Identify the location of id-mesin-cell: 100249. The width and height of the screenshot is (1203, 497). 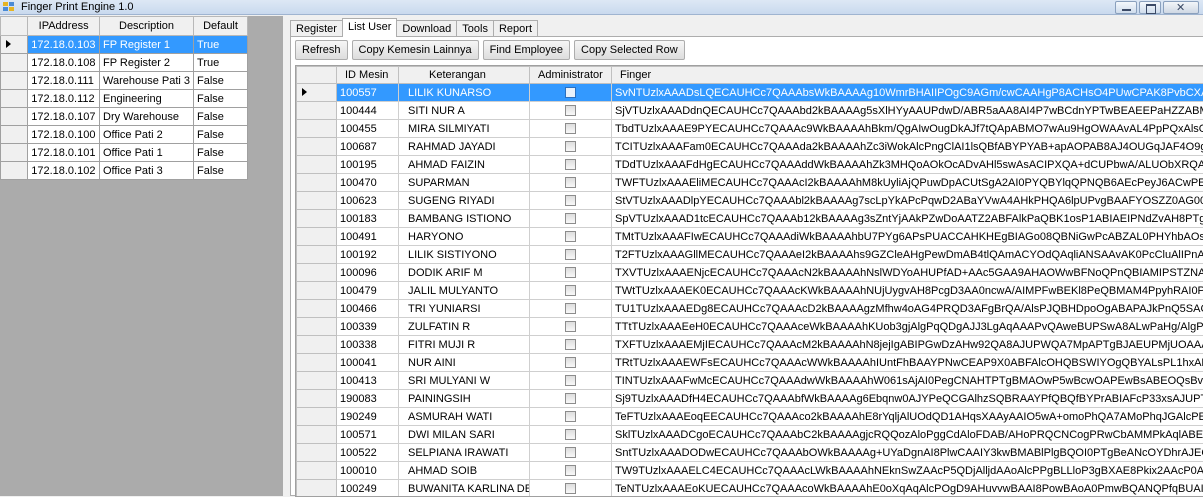
(368, 488).